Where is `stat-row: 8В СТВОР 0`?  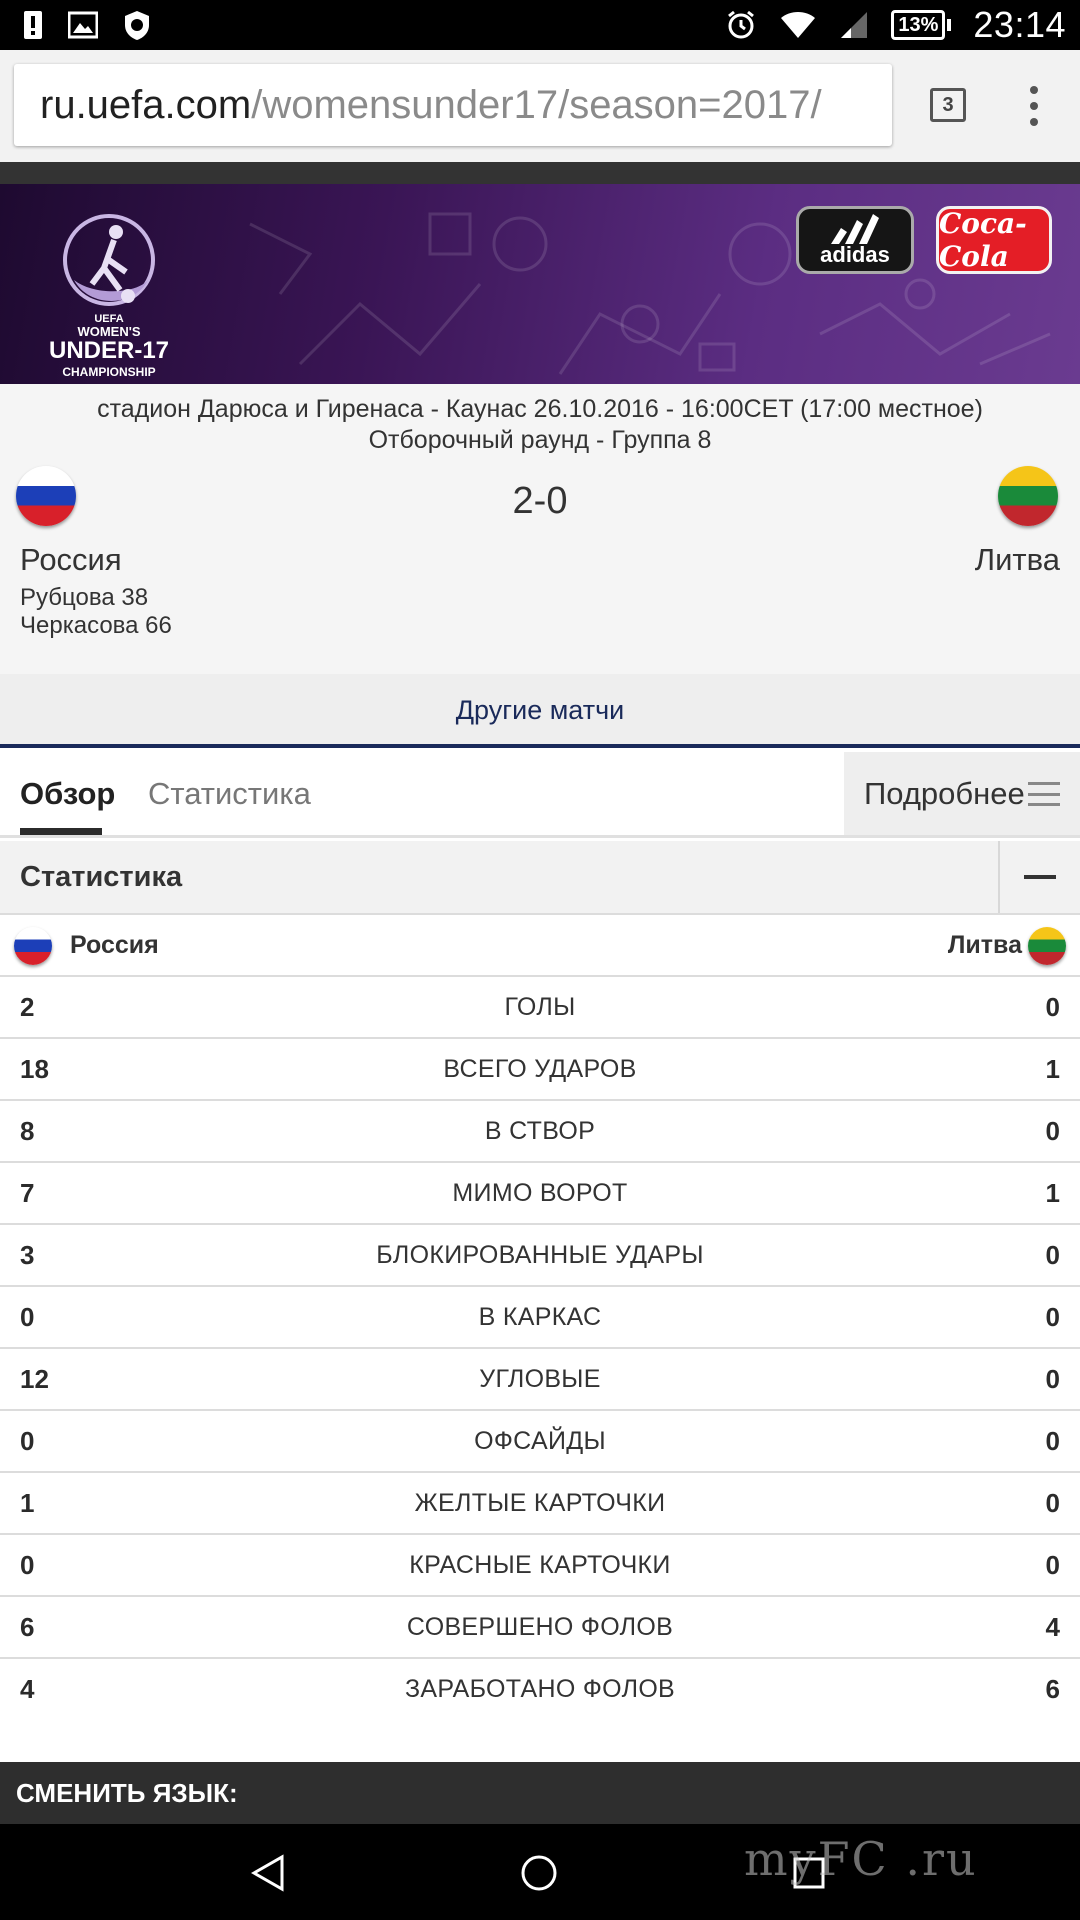 stat-row: 8В СТВОР 0 is located at coordinates (540, 1132).